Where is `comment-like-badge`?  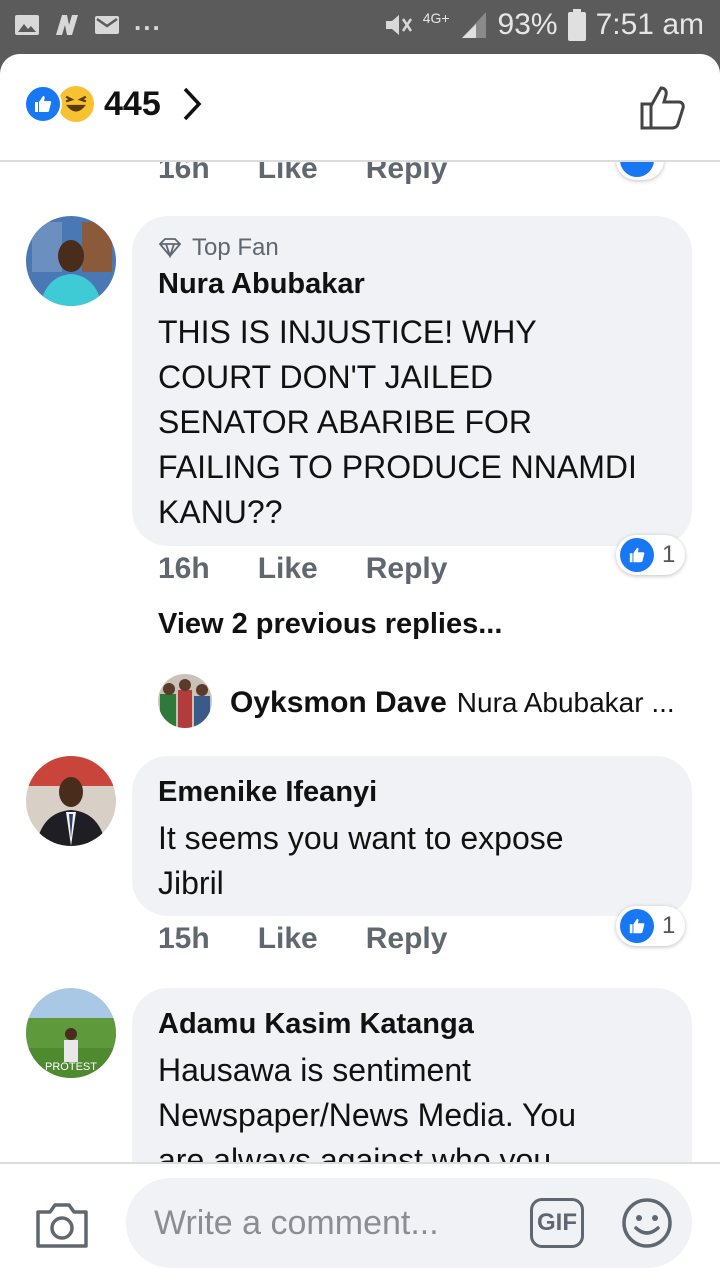
comment-like-badge is located at coordinates (640, 171).